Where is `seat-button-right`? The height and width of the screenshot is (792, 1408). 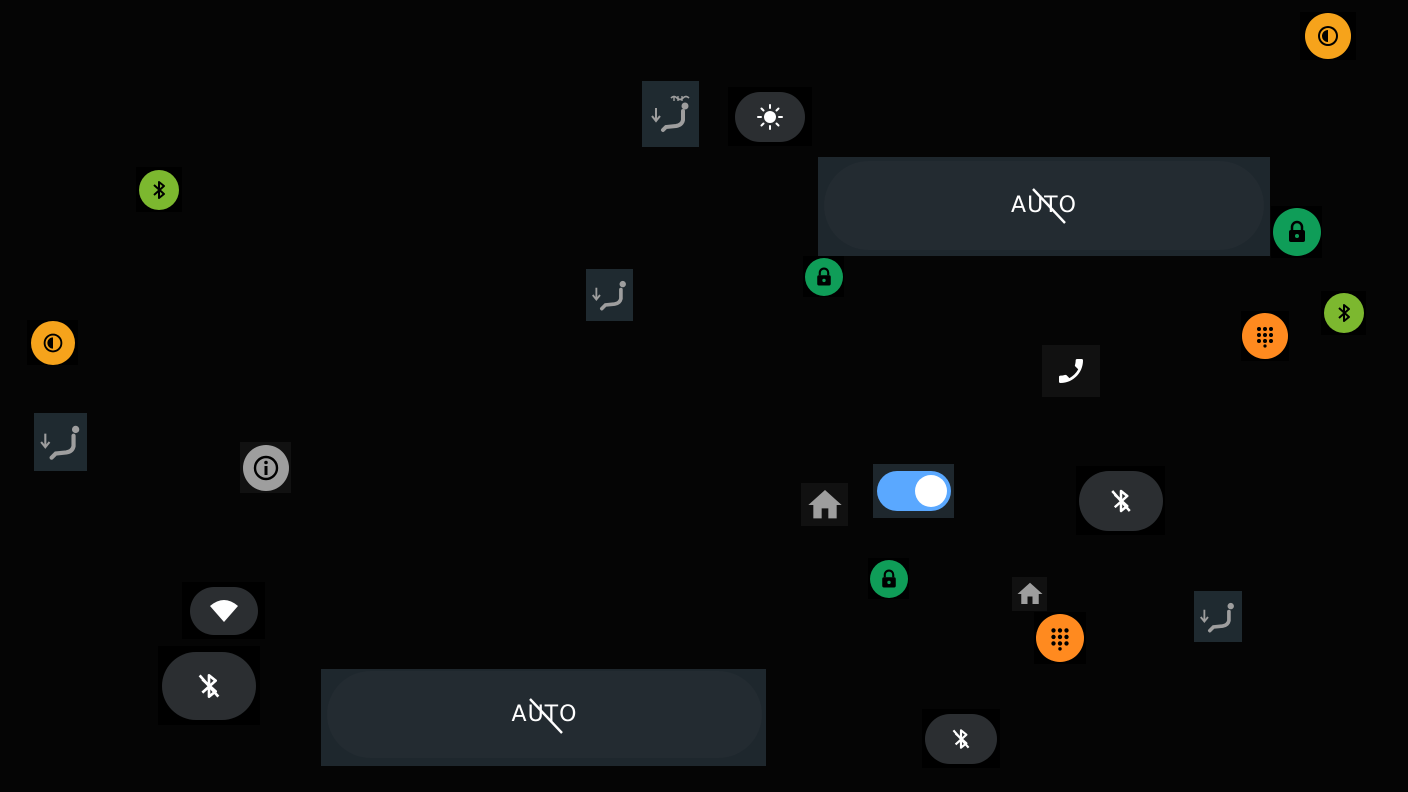 seat-button-right is located at coordinates (1218, 616).